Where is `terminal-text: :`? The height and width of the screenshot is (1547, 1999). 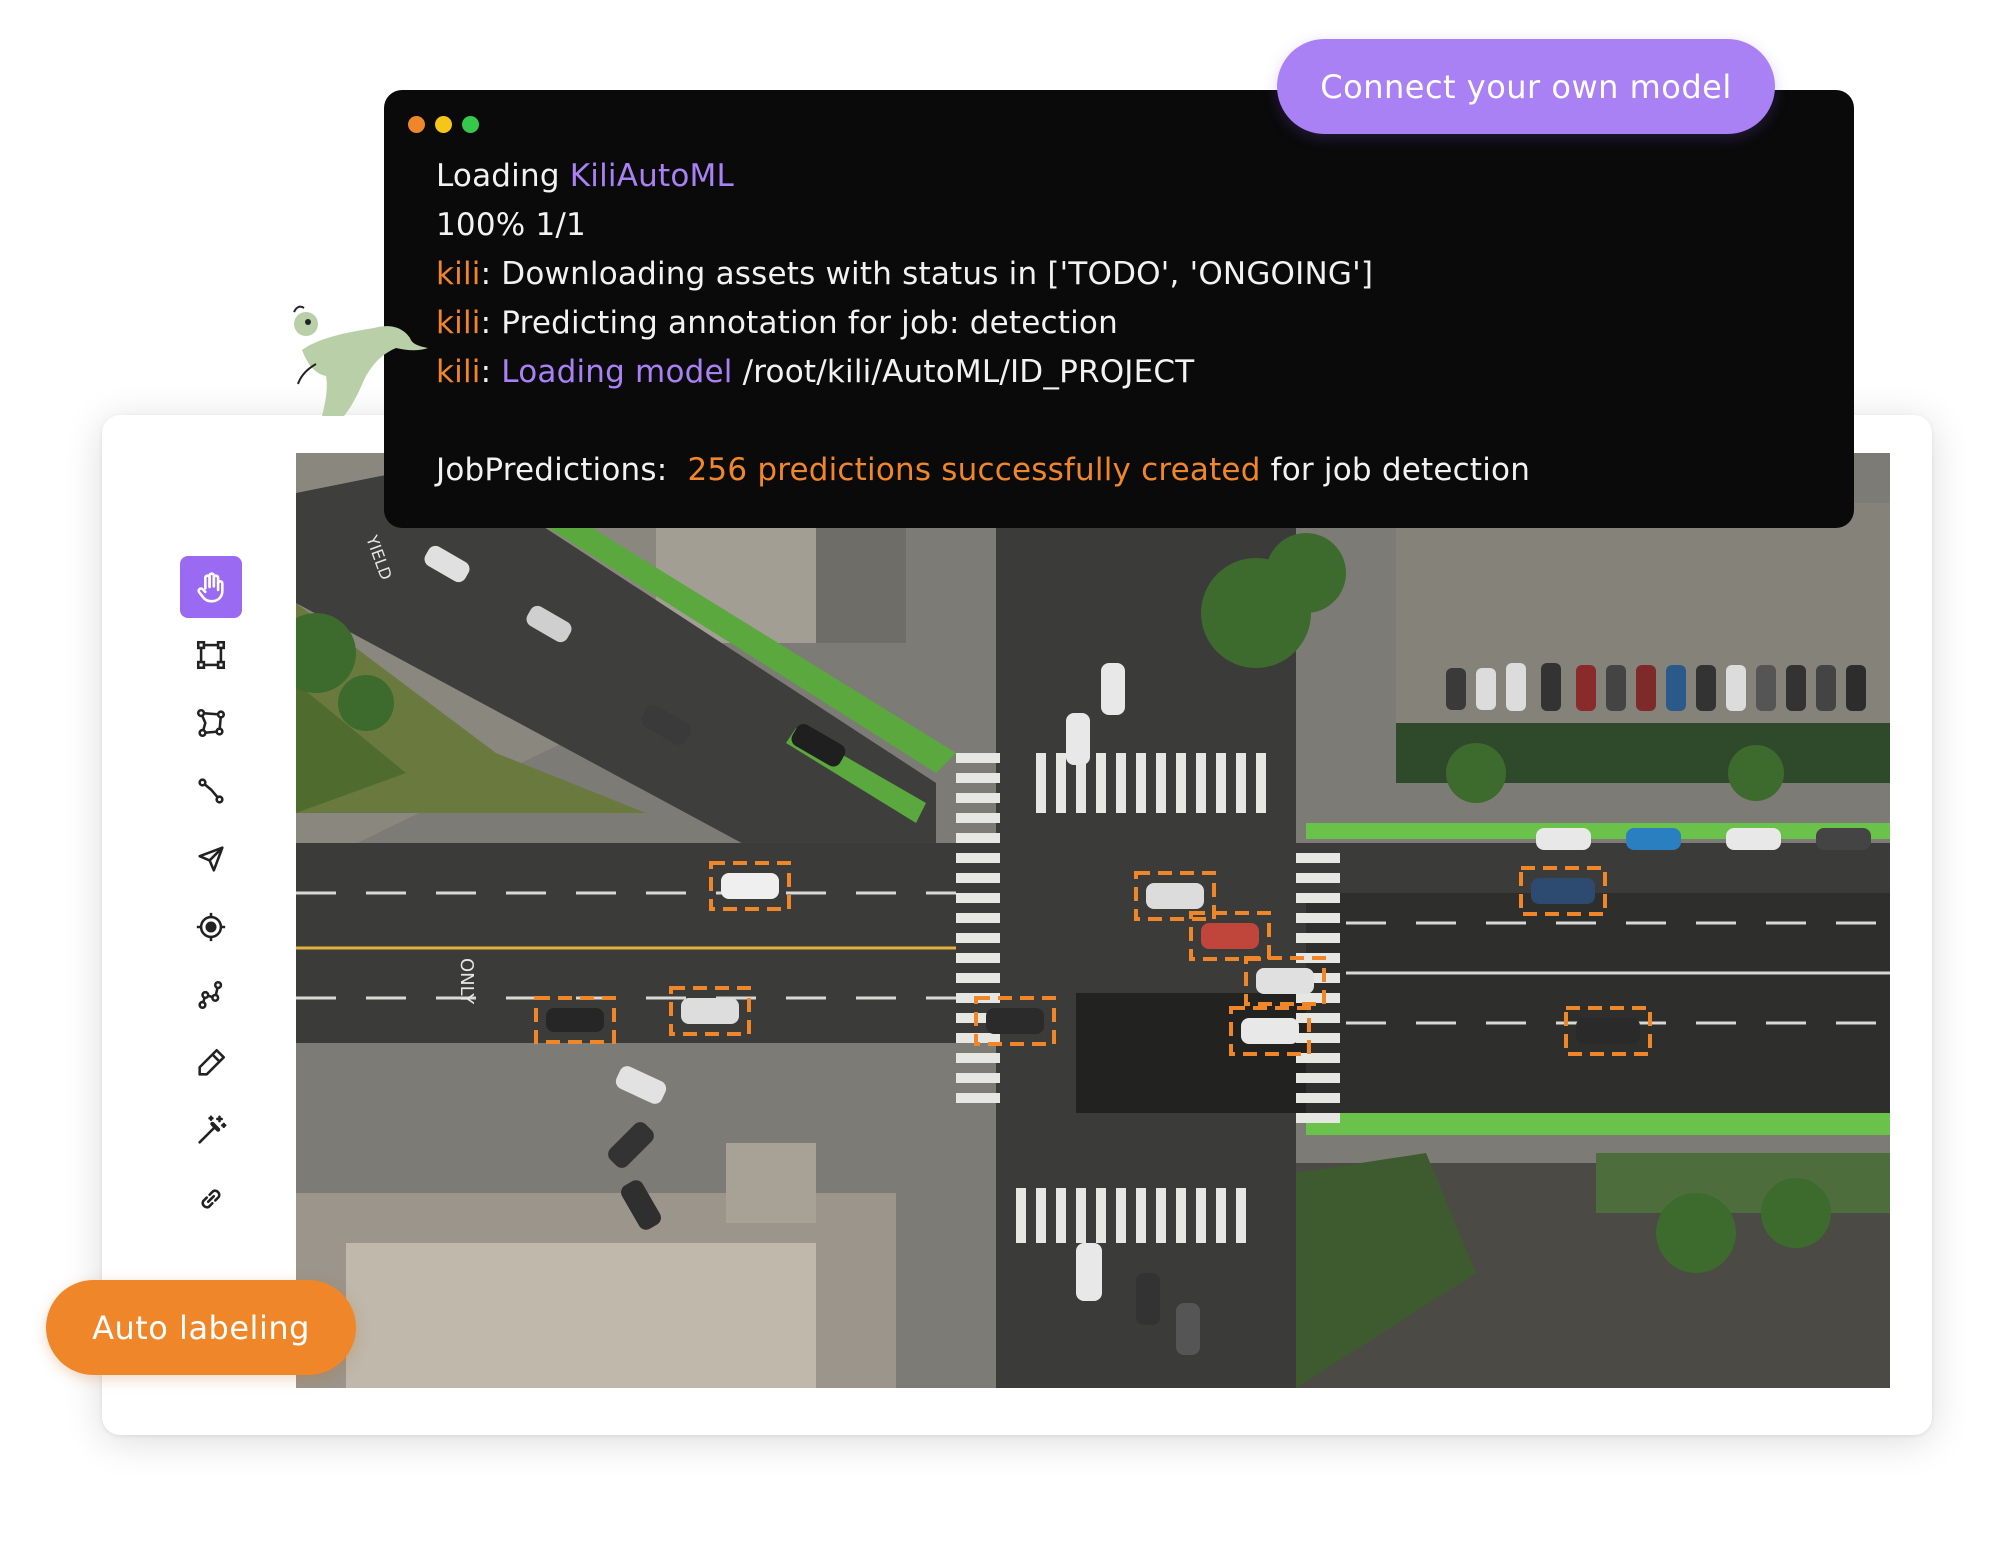
terminal-text: : is located at coordinates (491, 372).